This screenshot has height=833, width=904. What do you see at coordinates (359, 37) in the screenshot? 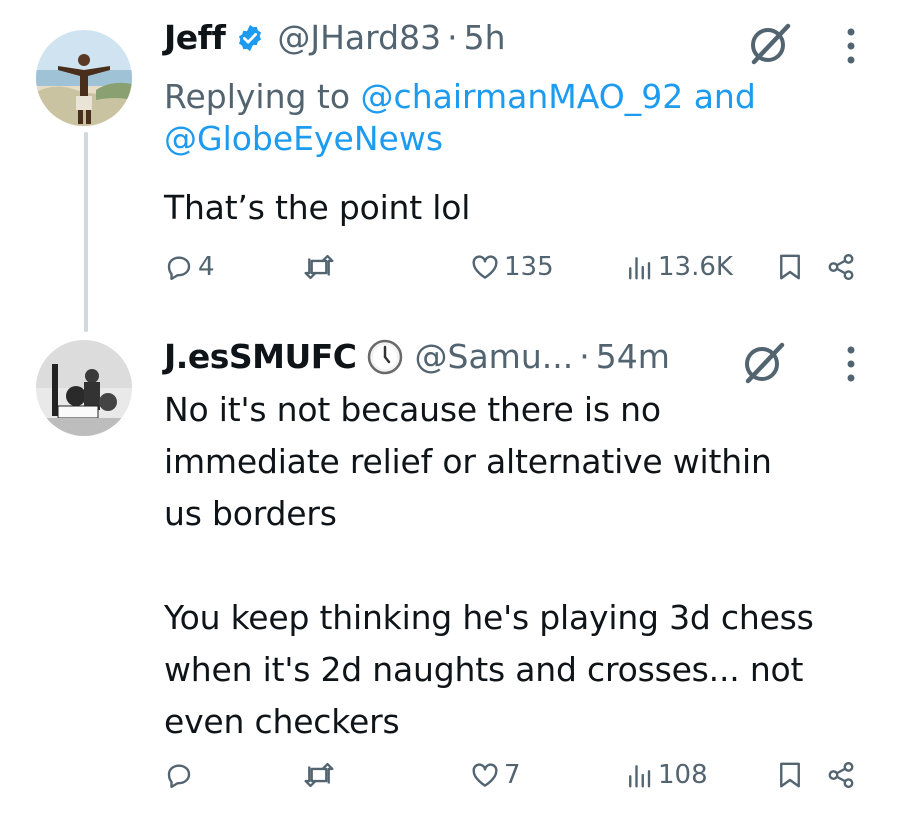
I see `user-handle: @JHard83` at bounding box center [359, 37].